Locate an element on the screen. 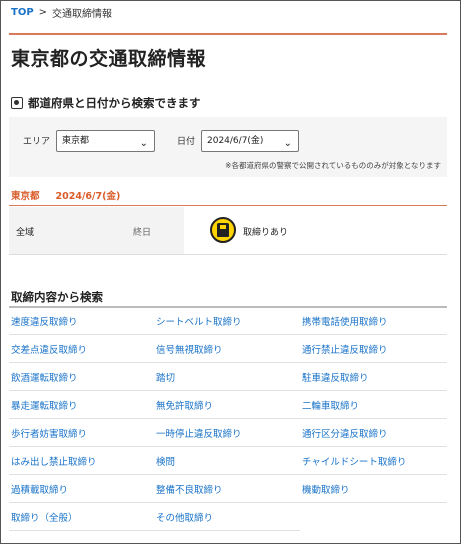 The height and width of the screenshot is (544, 461). category-link: 歩行者妨害取締り is located at coordinates (81, 433).